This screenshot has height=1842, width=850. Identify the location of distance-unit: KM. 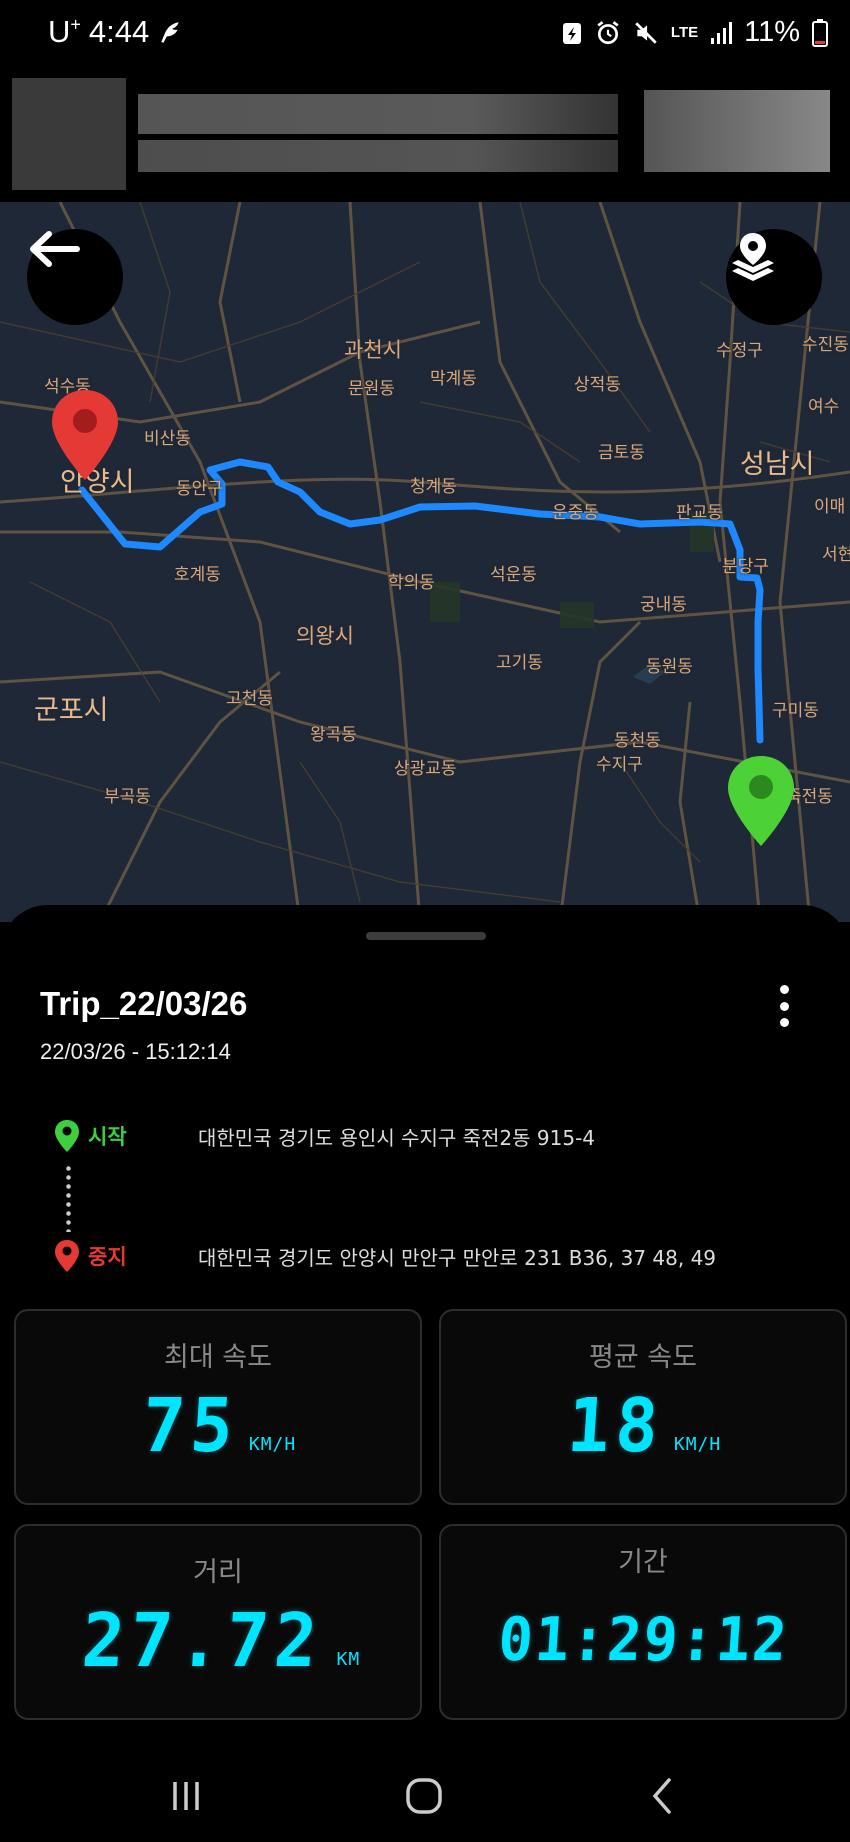
(348, 1659).